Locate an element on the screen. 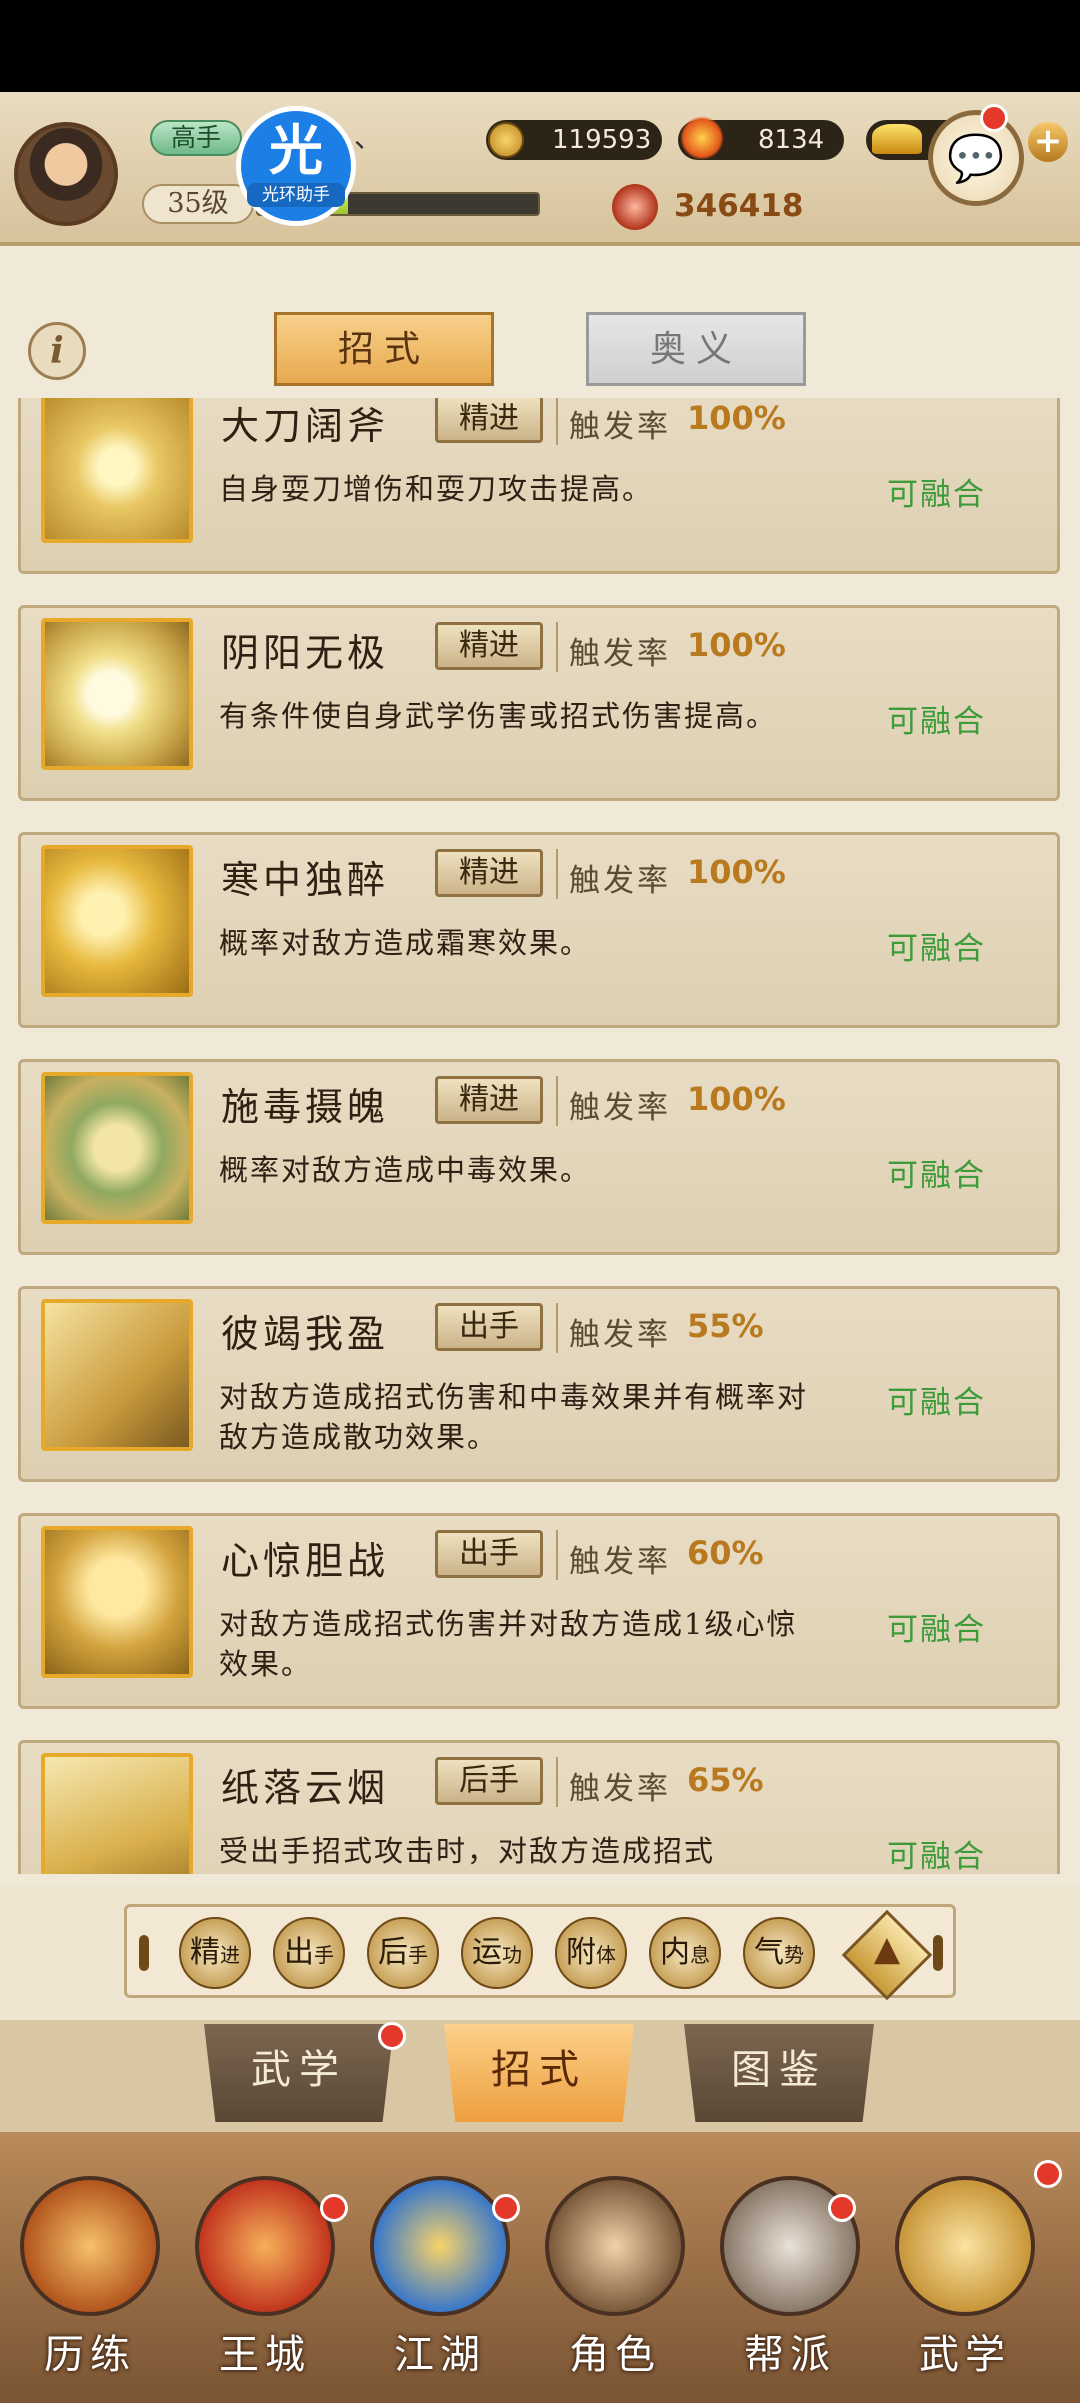 The height and width of the screenshot is (2403, 1080). chat-bubble-icon: 💬 is located at coordinates (976, 158).